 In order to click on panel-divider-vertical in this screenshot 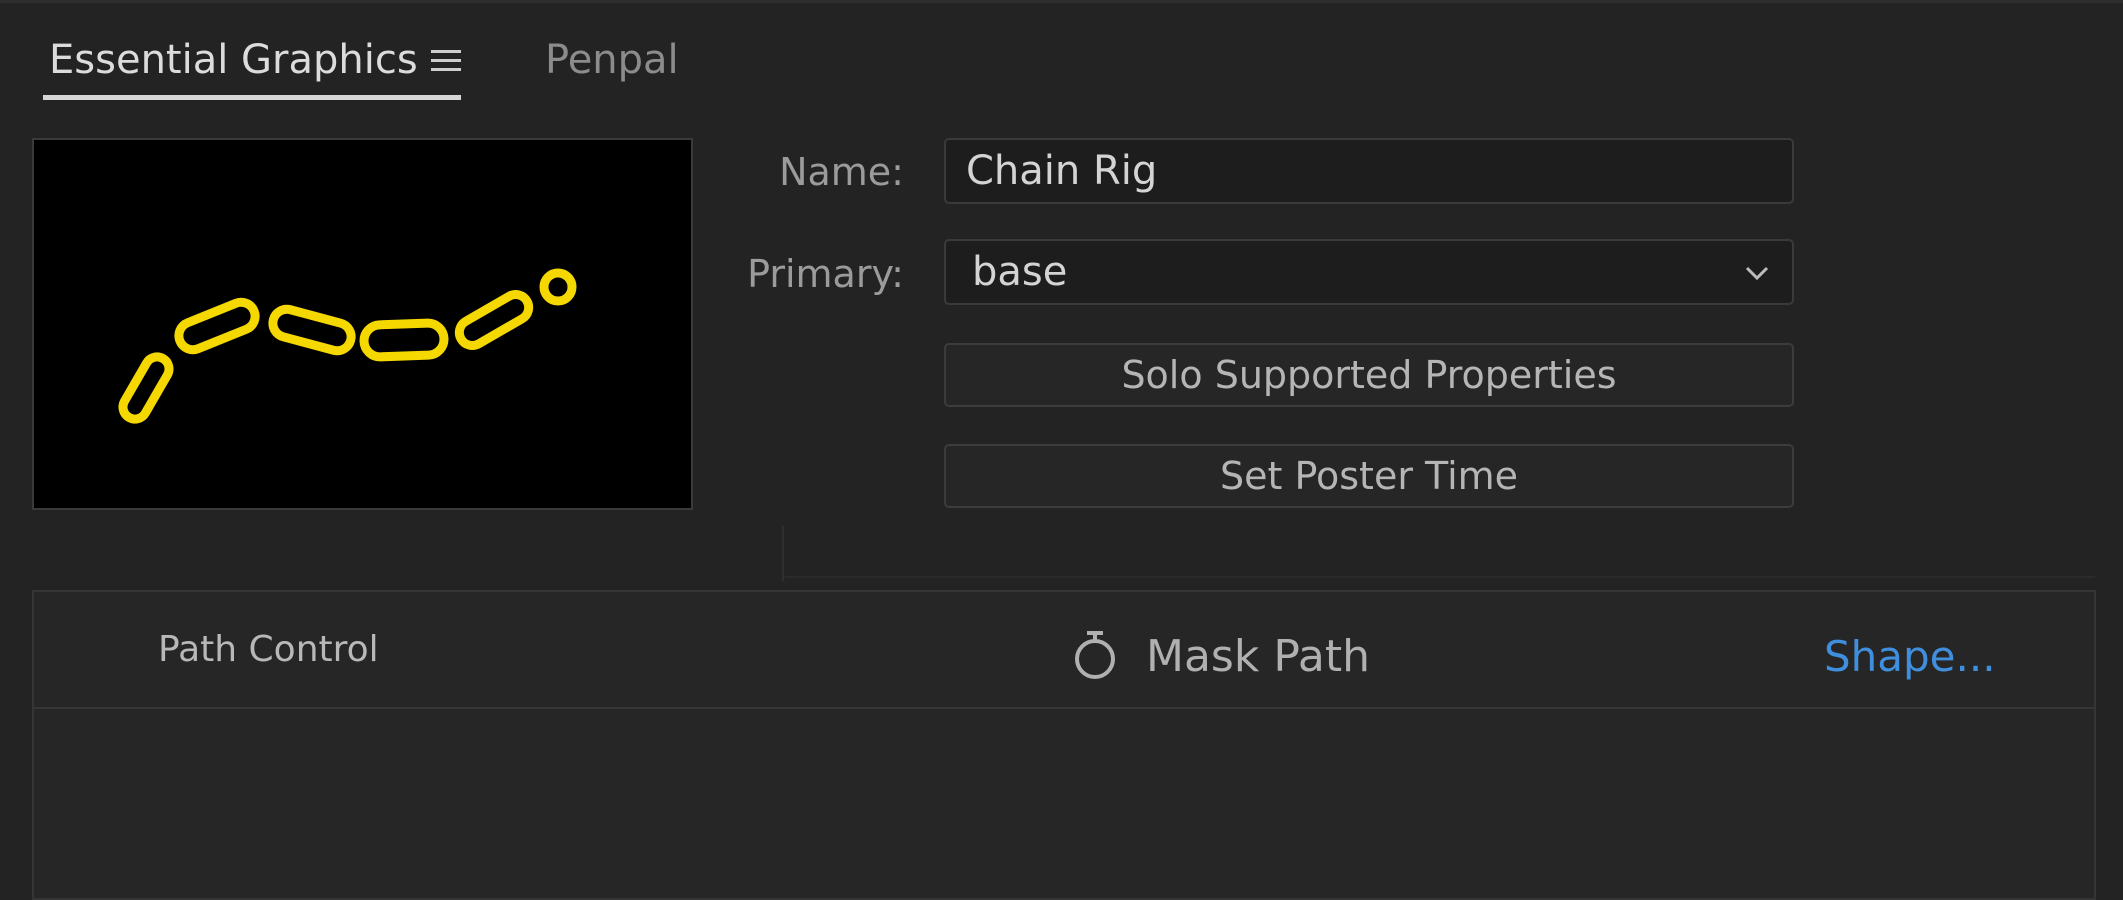, I will do `click(783, 553)`.